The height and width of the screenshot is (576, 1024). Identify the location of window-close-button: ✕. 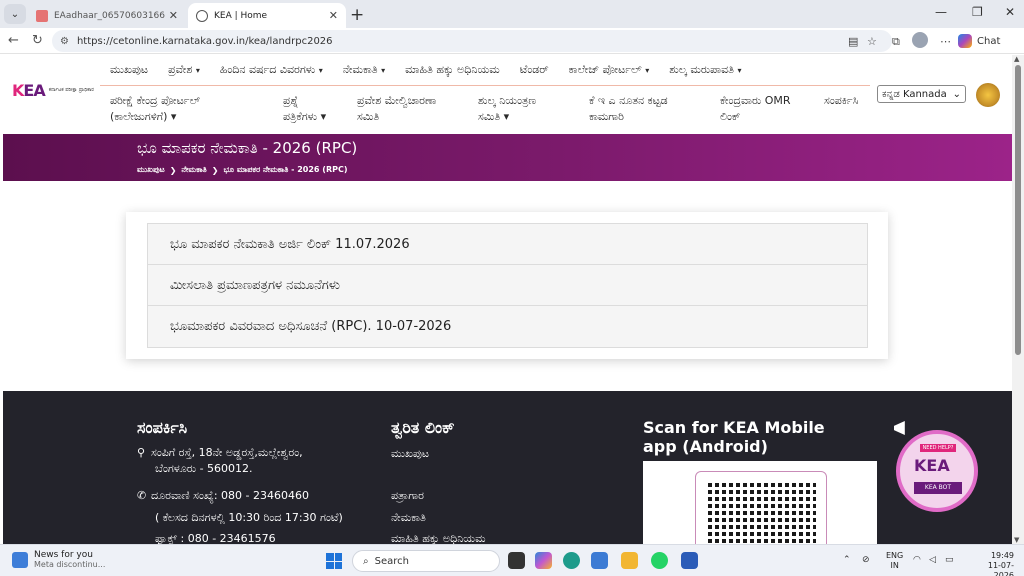
(1010, 12).